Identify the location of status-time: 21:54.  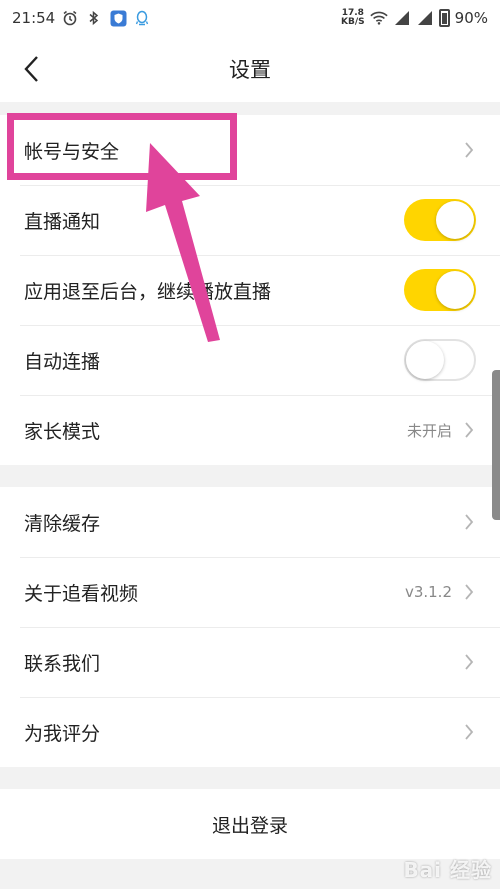
(34, 18).